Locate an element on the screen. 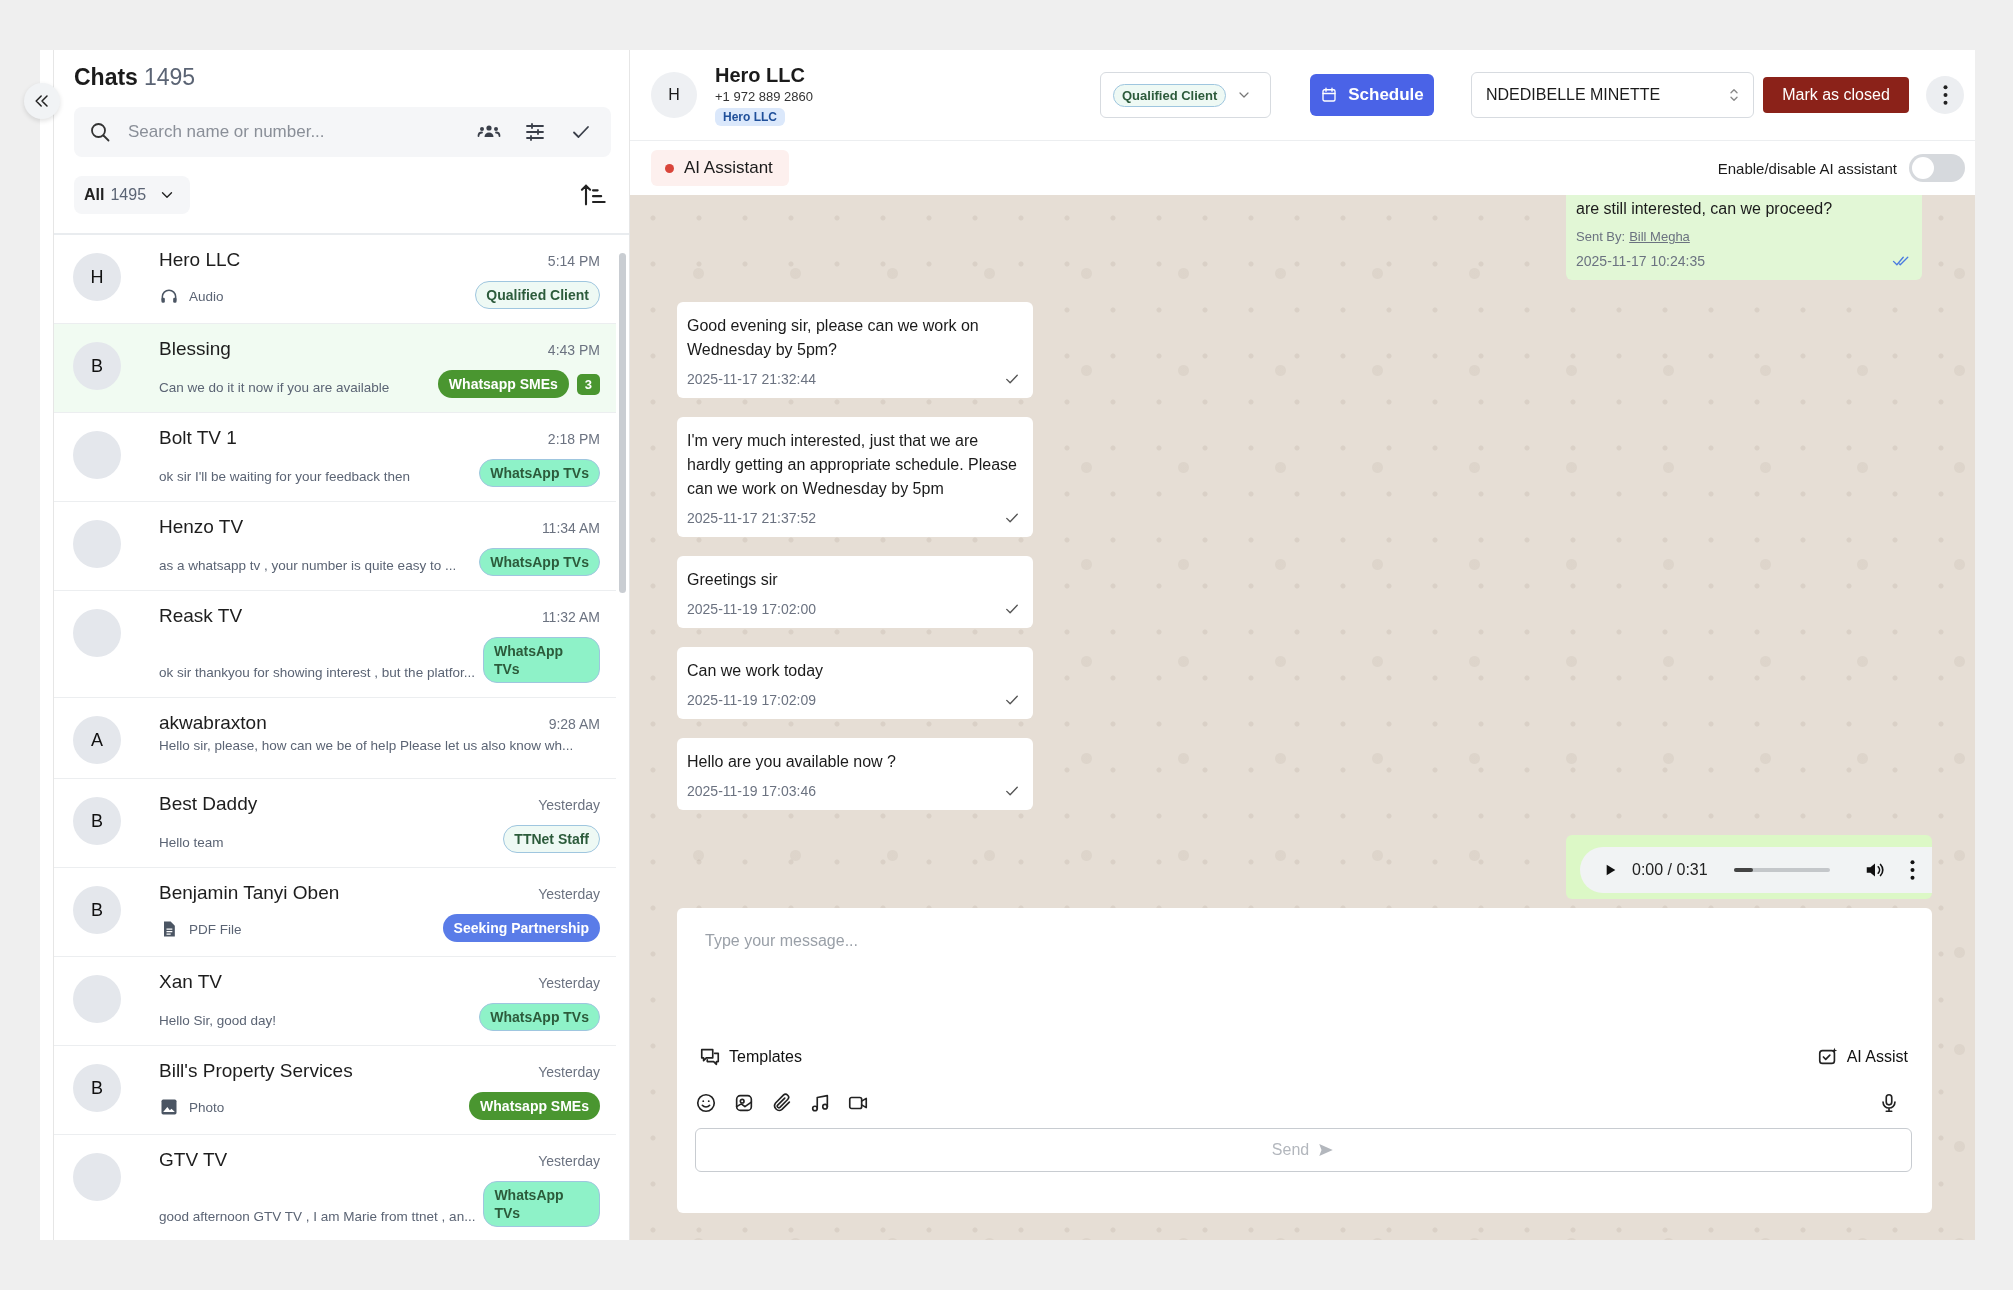 This screenshot has width=2013, height=1290. tag: Qualified Client is located at coordinates (537, 295).